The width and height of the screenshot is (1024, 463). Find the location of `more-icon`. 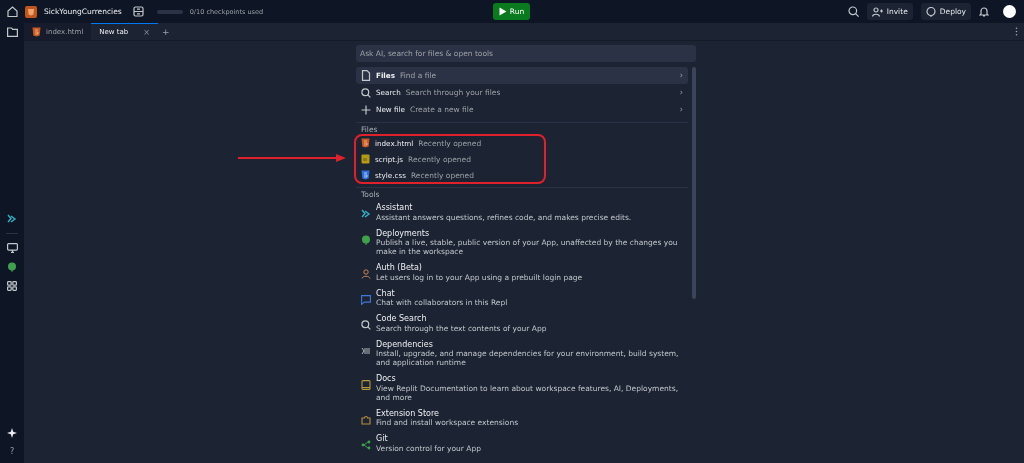

more-icon is located at coordinates (1016, 31).